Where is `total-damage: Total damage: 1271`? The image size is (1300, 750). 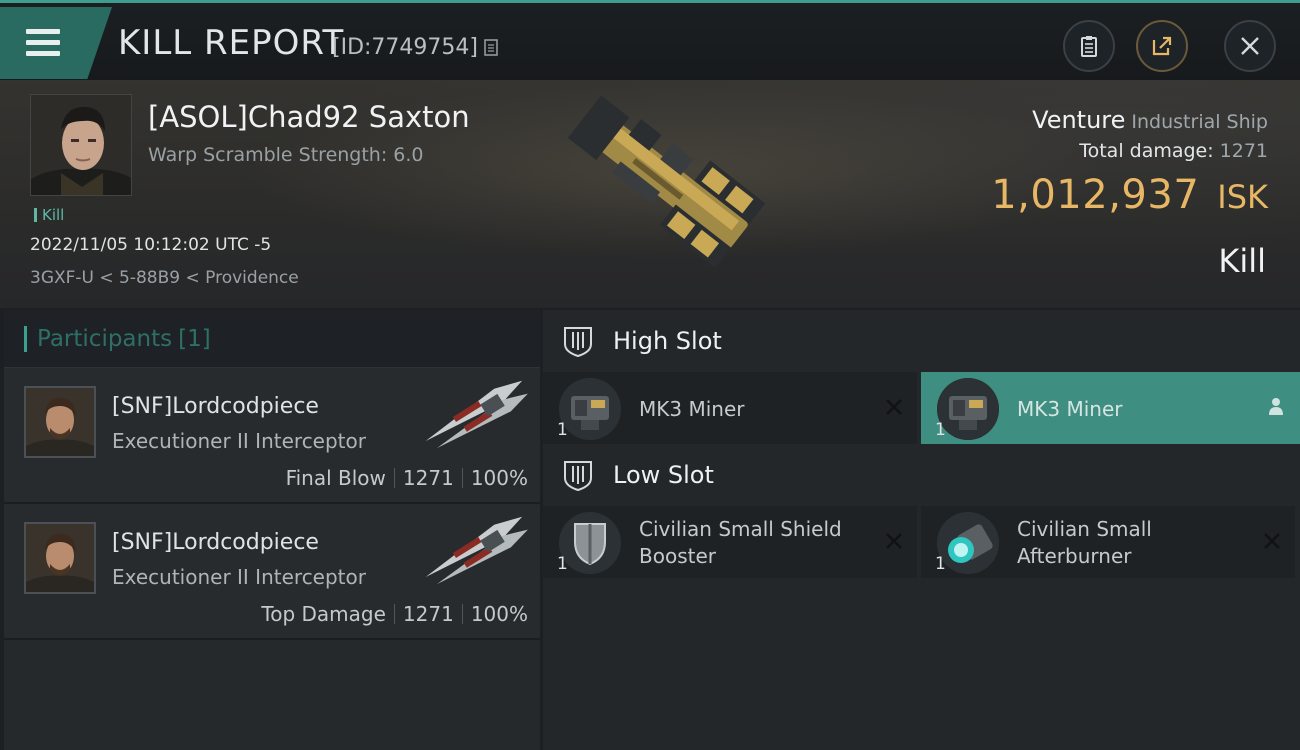
total-damage: Total damage: 1271 is located at coordinates (1173, 151).